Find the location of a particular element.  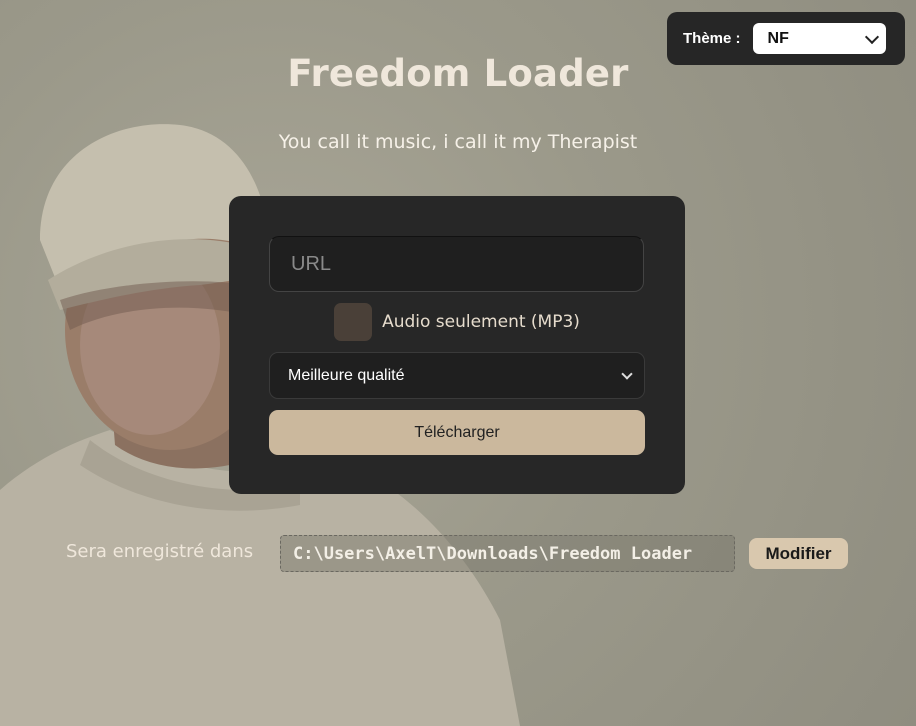

modify-path-button: Modifier is located at coordinates (798, 553).